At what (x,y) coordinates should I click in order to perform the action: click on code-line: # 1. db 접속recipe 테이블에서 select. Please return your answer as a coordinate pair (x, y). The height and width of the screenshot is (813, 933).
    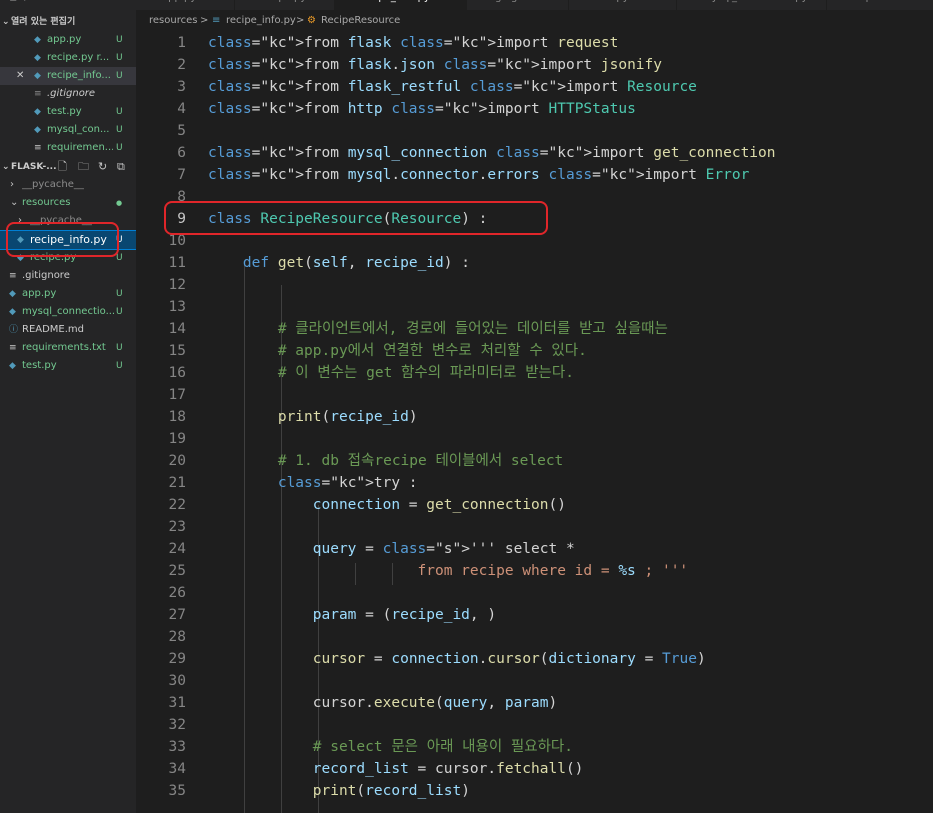
    Looking at the image, I should click on (385, 461).